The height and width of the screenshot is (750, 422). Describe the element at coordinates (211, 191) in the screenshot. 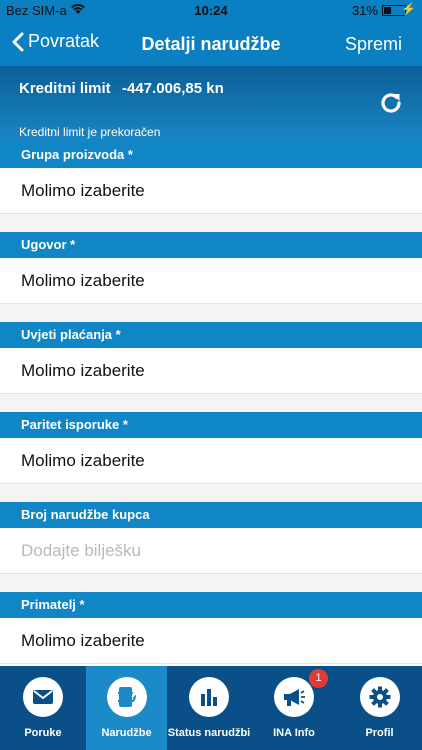

I see `product-group-select: Molimo izaberite` at that location.